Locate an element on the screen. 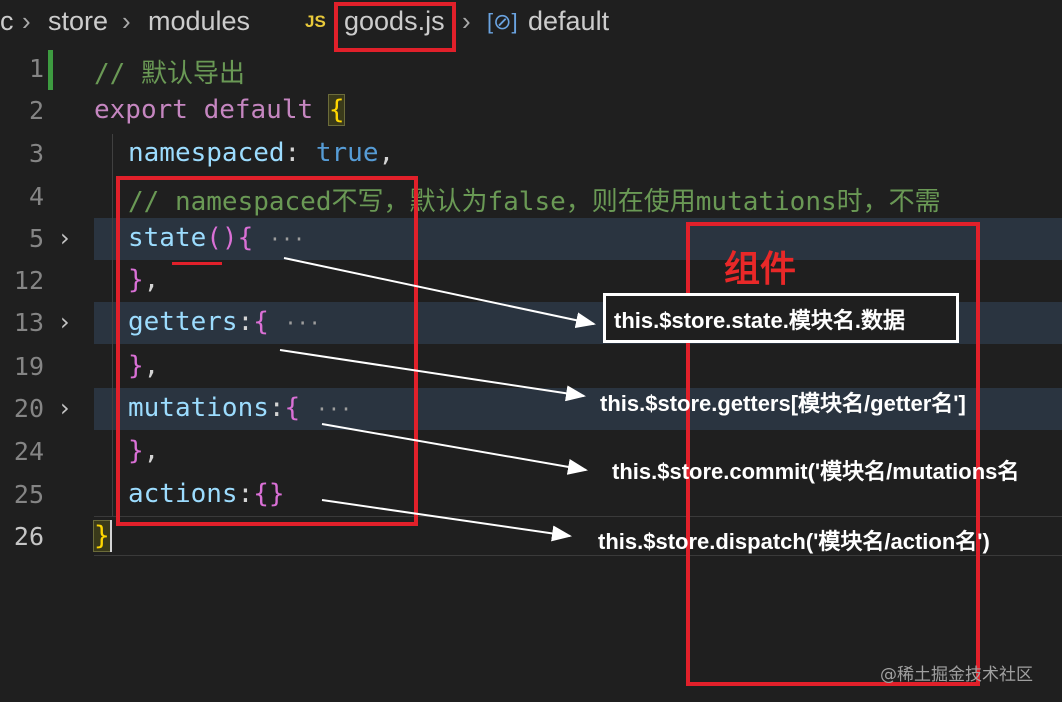 The image size is (1062, 702). mutations-access-label: this.$store.commit('模块名/mutations名 is located at coordinates (816, 471).